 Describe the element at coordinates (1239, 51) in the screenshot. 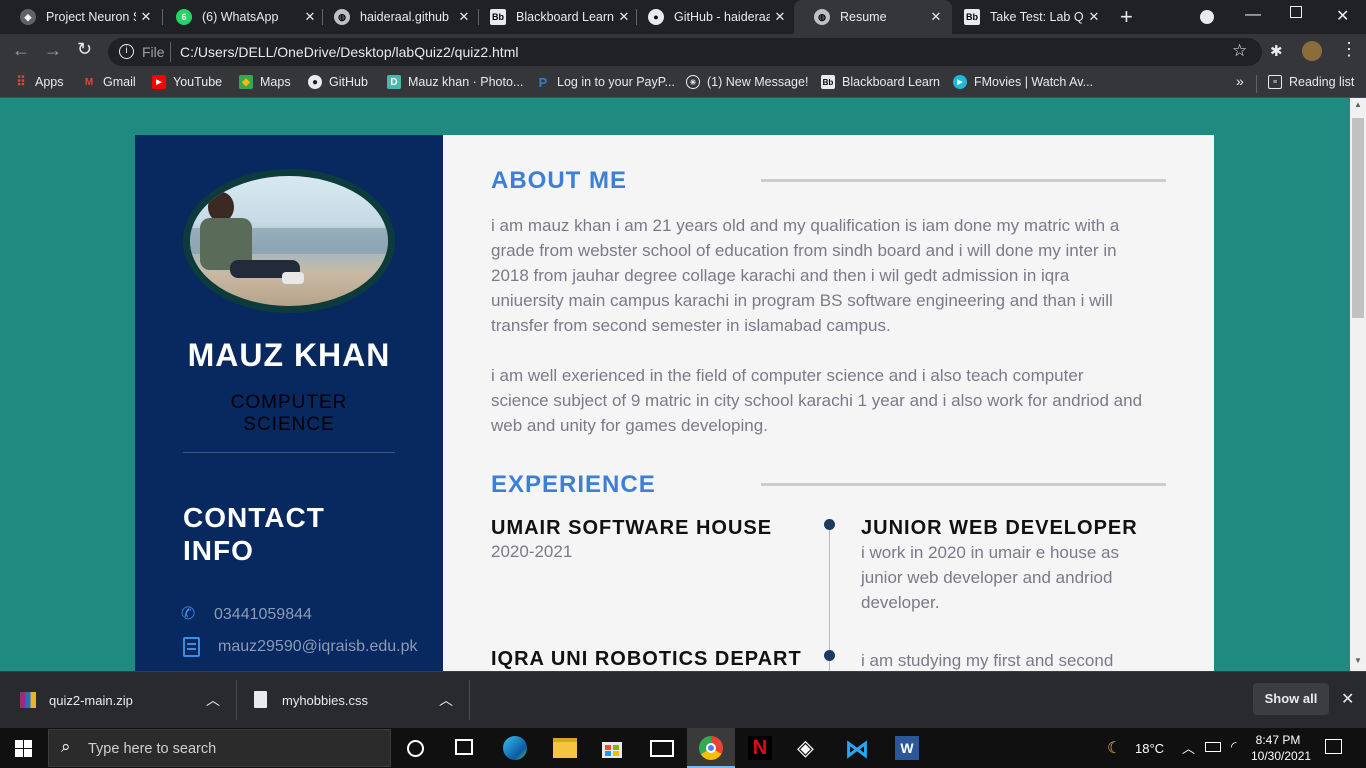

I see `bookmark-star-icon: ☆` at that location.